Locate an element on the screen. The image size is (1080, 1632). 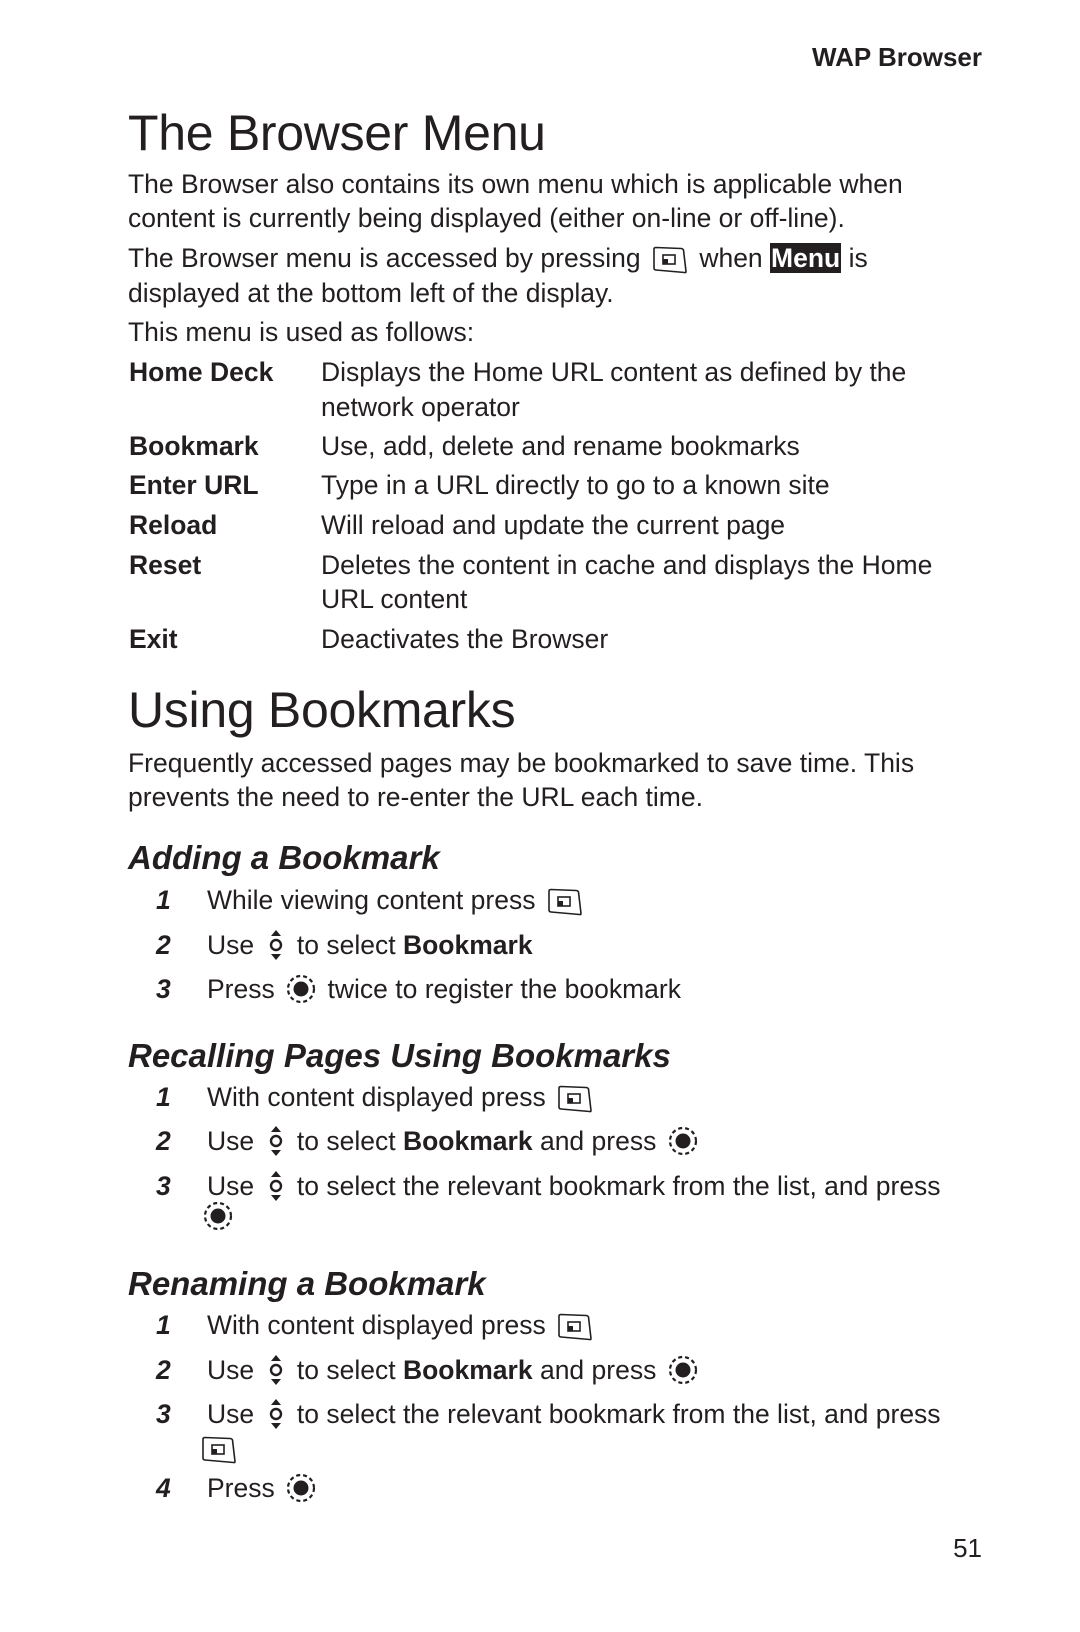
step-text: While viewing content press is located at coordinates (397, 900).